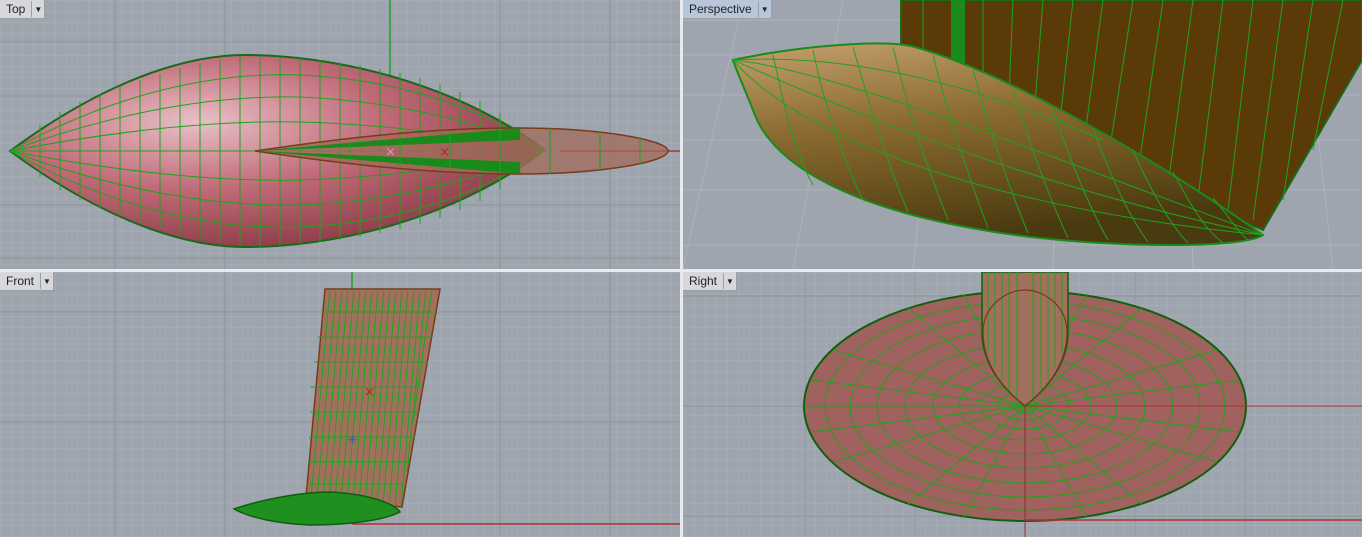 This screenshot has width=1362, height=537. I want to click on centroid-marker-blue: ✳, so click(352, 440).